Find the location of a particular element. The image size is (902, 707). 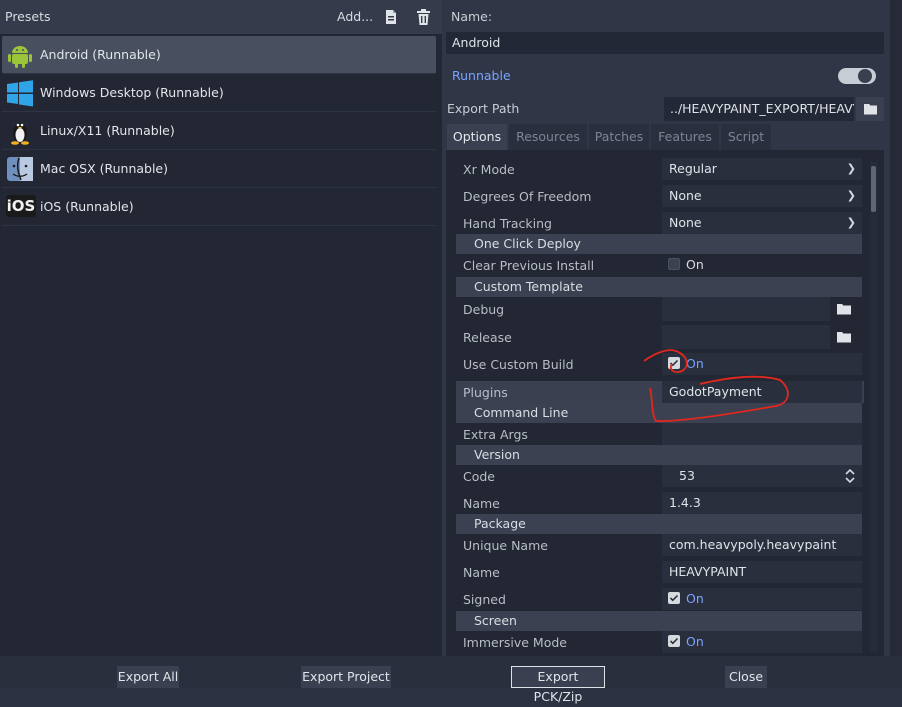

preset-label: iOS (Runnable) is located at coordinates (87, 206).